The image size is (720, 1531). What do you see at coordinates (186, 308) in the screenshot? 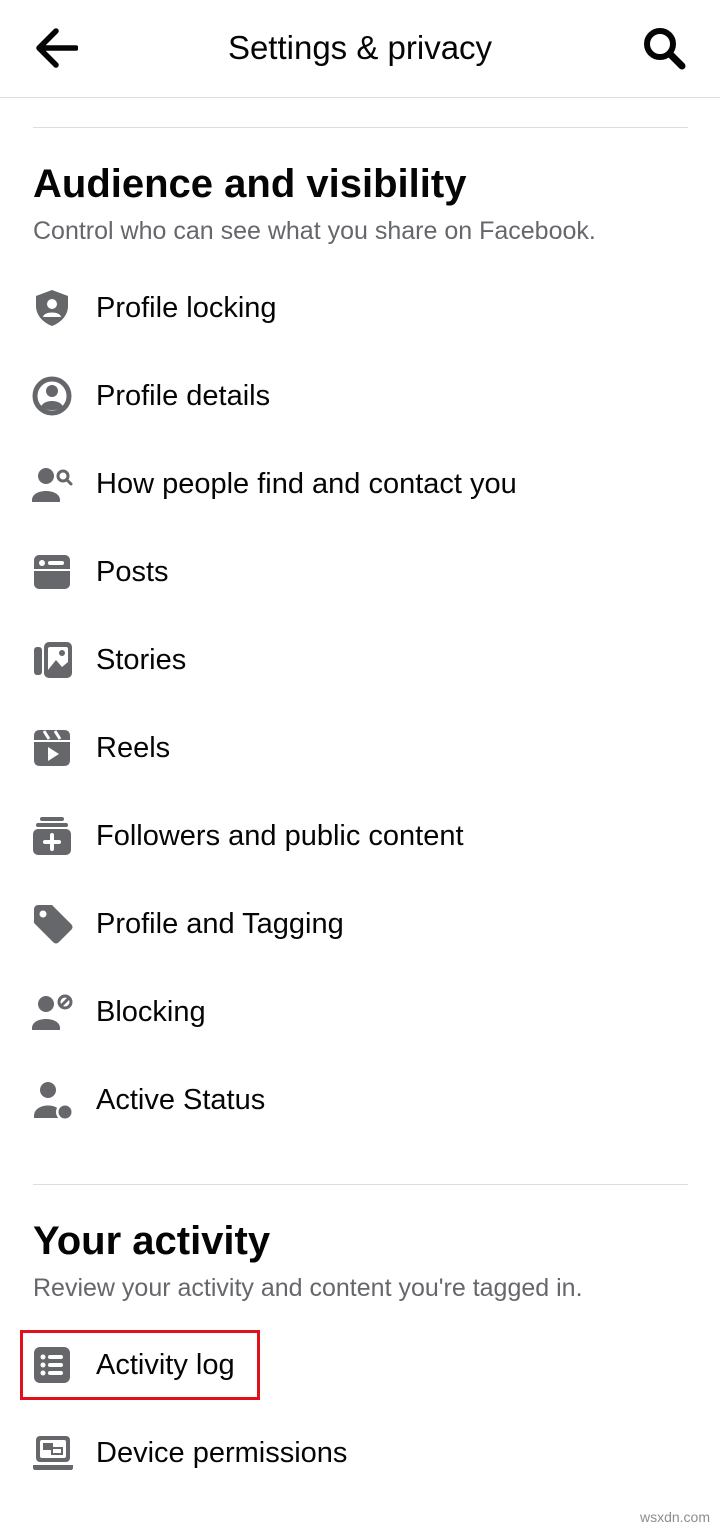
I see `menu-item-label: Profile locking` at bounding box center [186, 308].